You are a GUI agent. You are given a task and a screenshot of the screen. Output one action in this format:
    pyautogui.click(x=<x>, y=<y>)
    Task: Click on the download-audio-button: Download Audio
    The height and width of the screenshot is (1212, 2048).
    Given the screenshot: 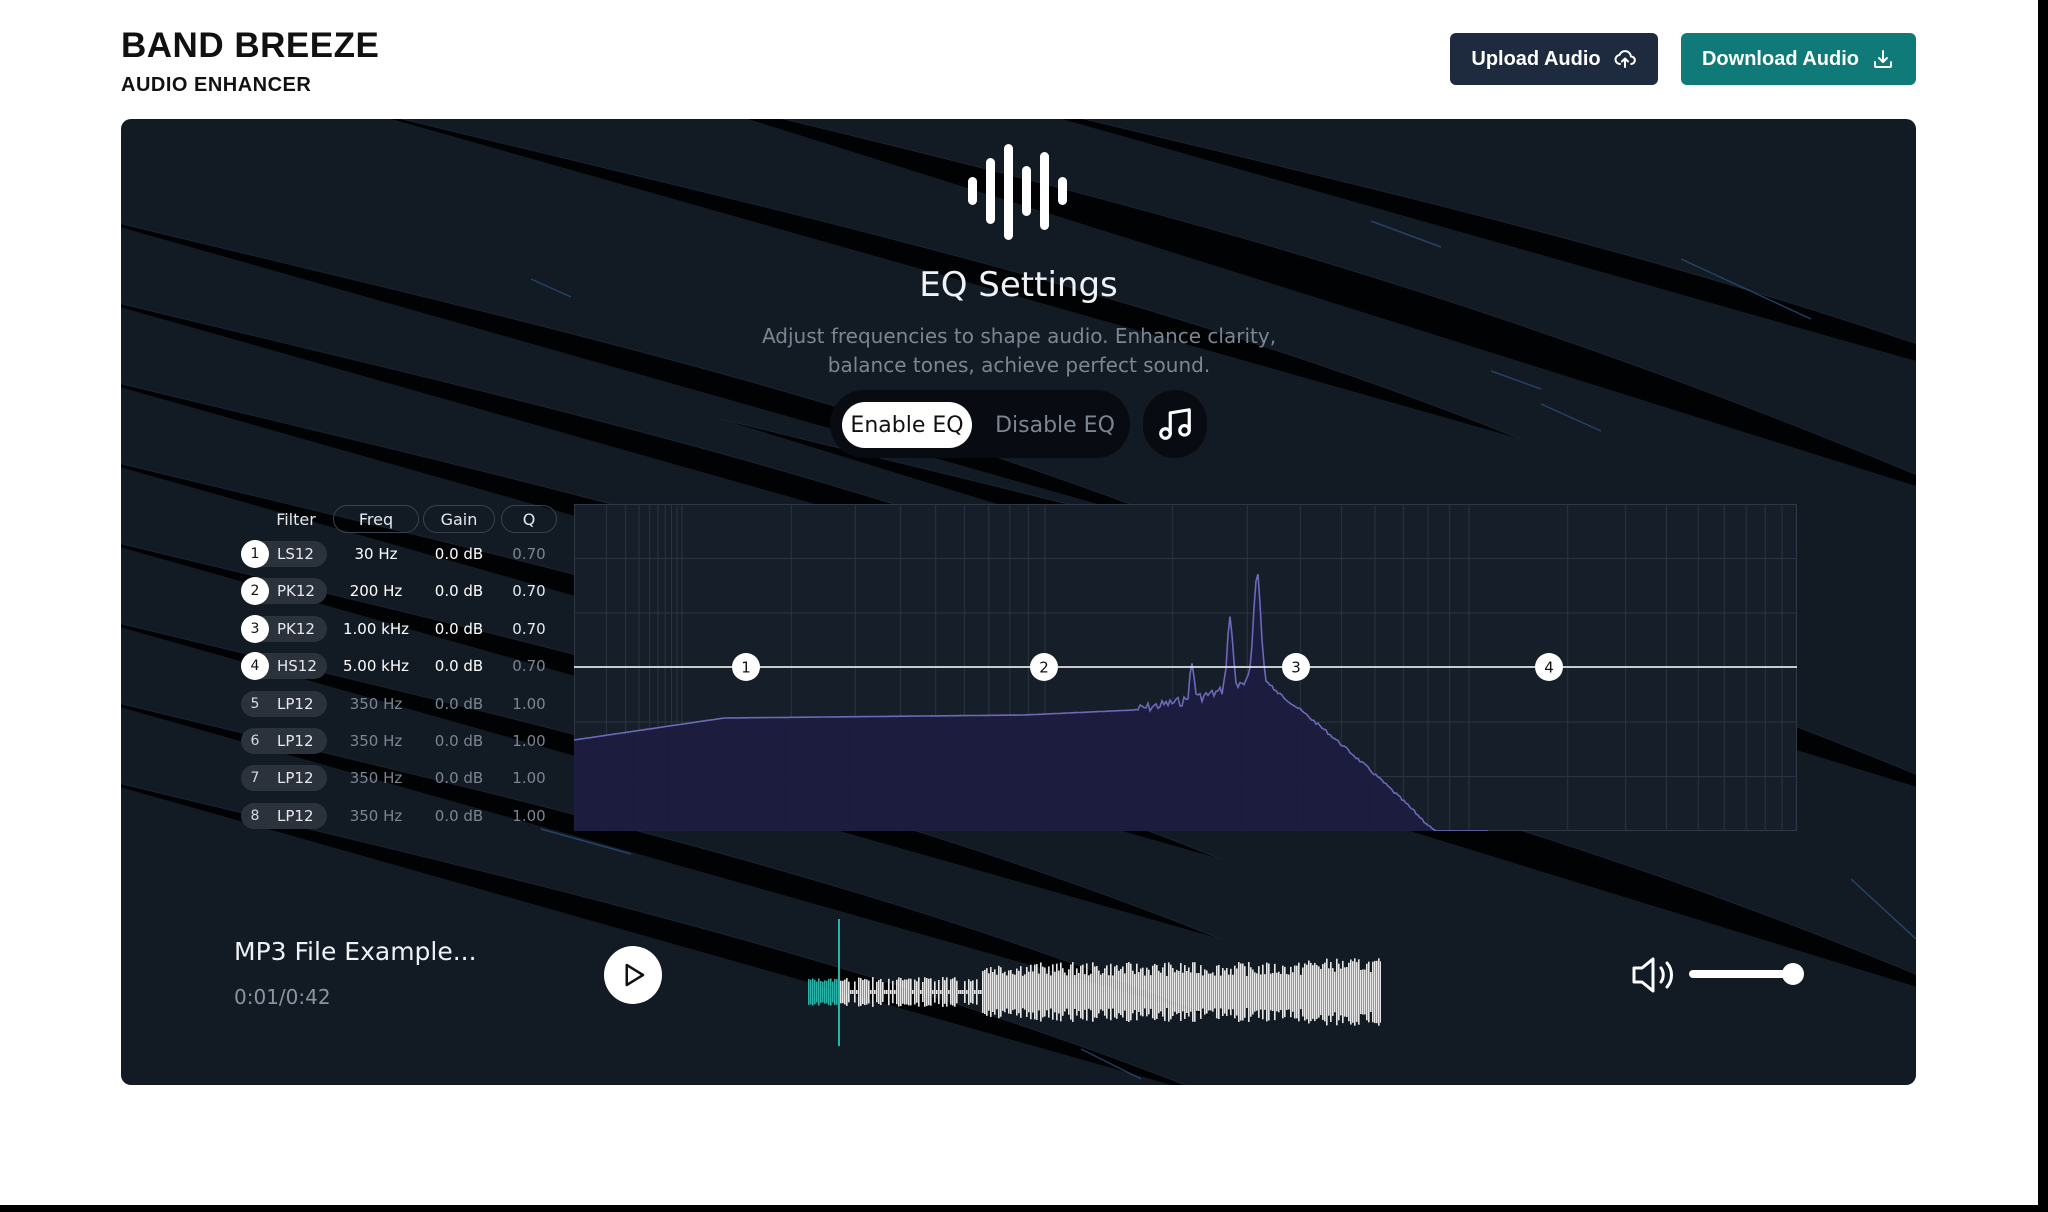 What is the action you would take?
    pyautogui.click(x=1798, y=59)
    